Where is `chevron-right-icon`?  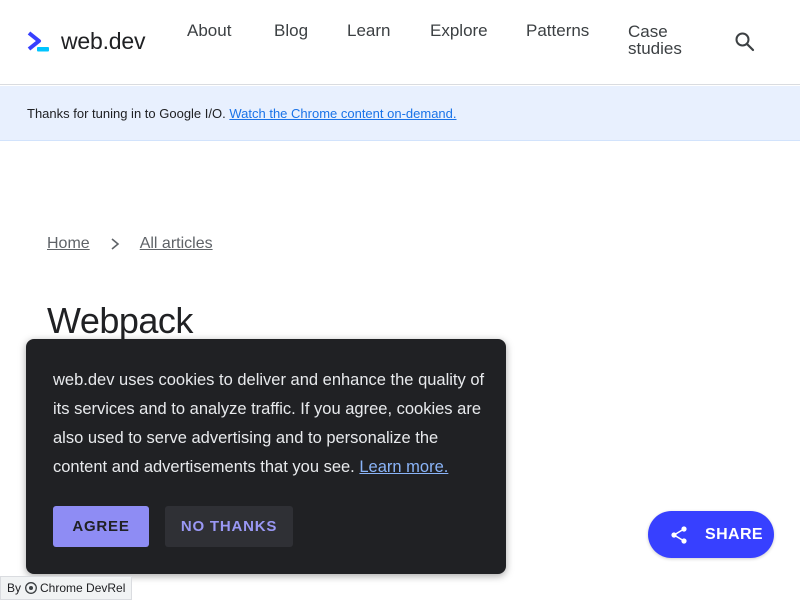
chevron-right-icon is located at coordinates (115, 244).